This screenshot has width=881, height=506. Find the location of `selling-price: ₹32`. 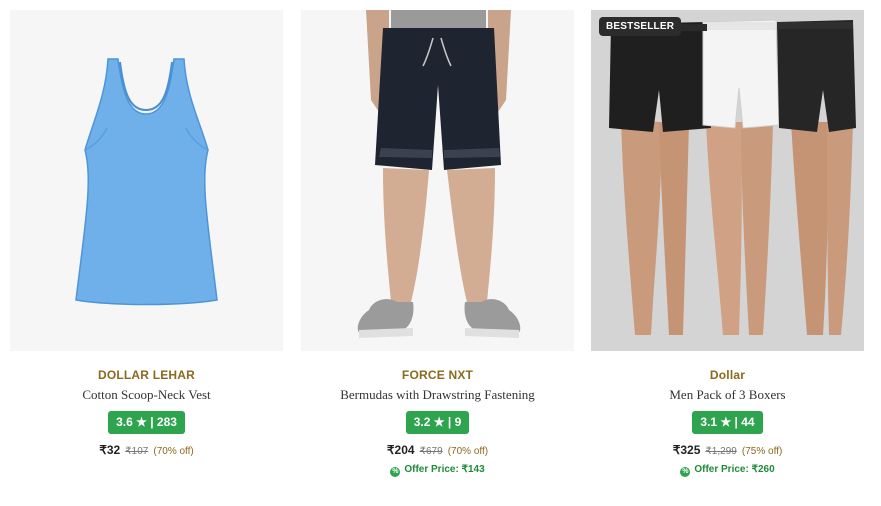

selling-price: ₹32 is located at coordinates (110, 450).